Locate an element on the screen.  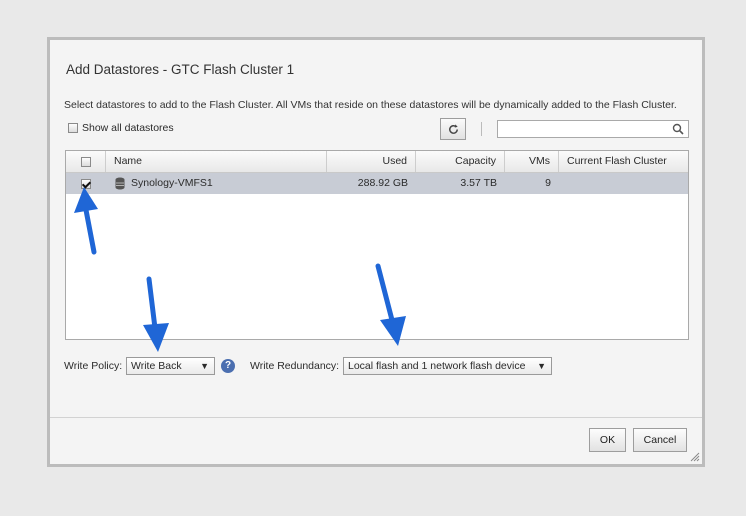
table-row: Synology-VMFS1 288.92 GB 3.57 TB 9 is located at coordinates (377, 183).